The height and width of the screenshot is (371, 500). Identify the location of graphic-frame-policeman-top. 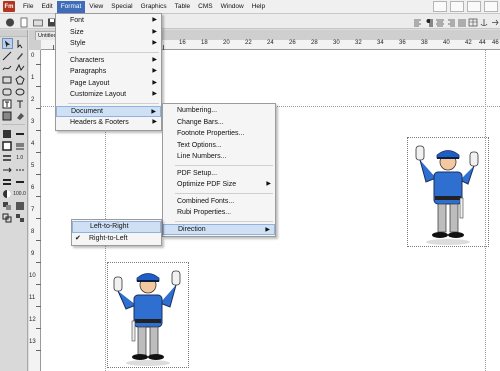
(448, 192).